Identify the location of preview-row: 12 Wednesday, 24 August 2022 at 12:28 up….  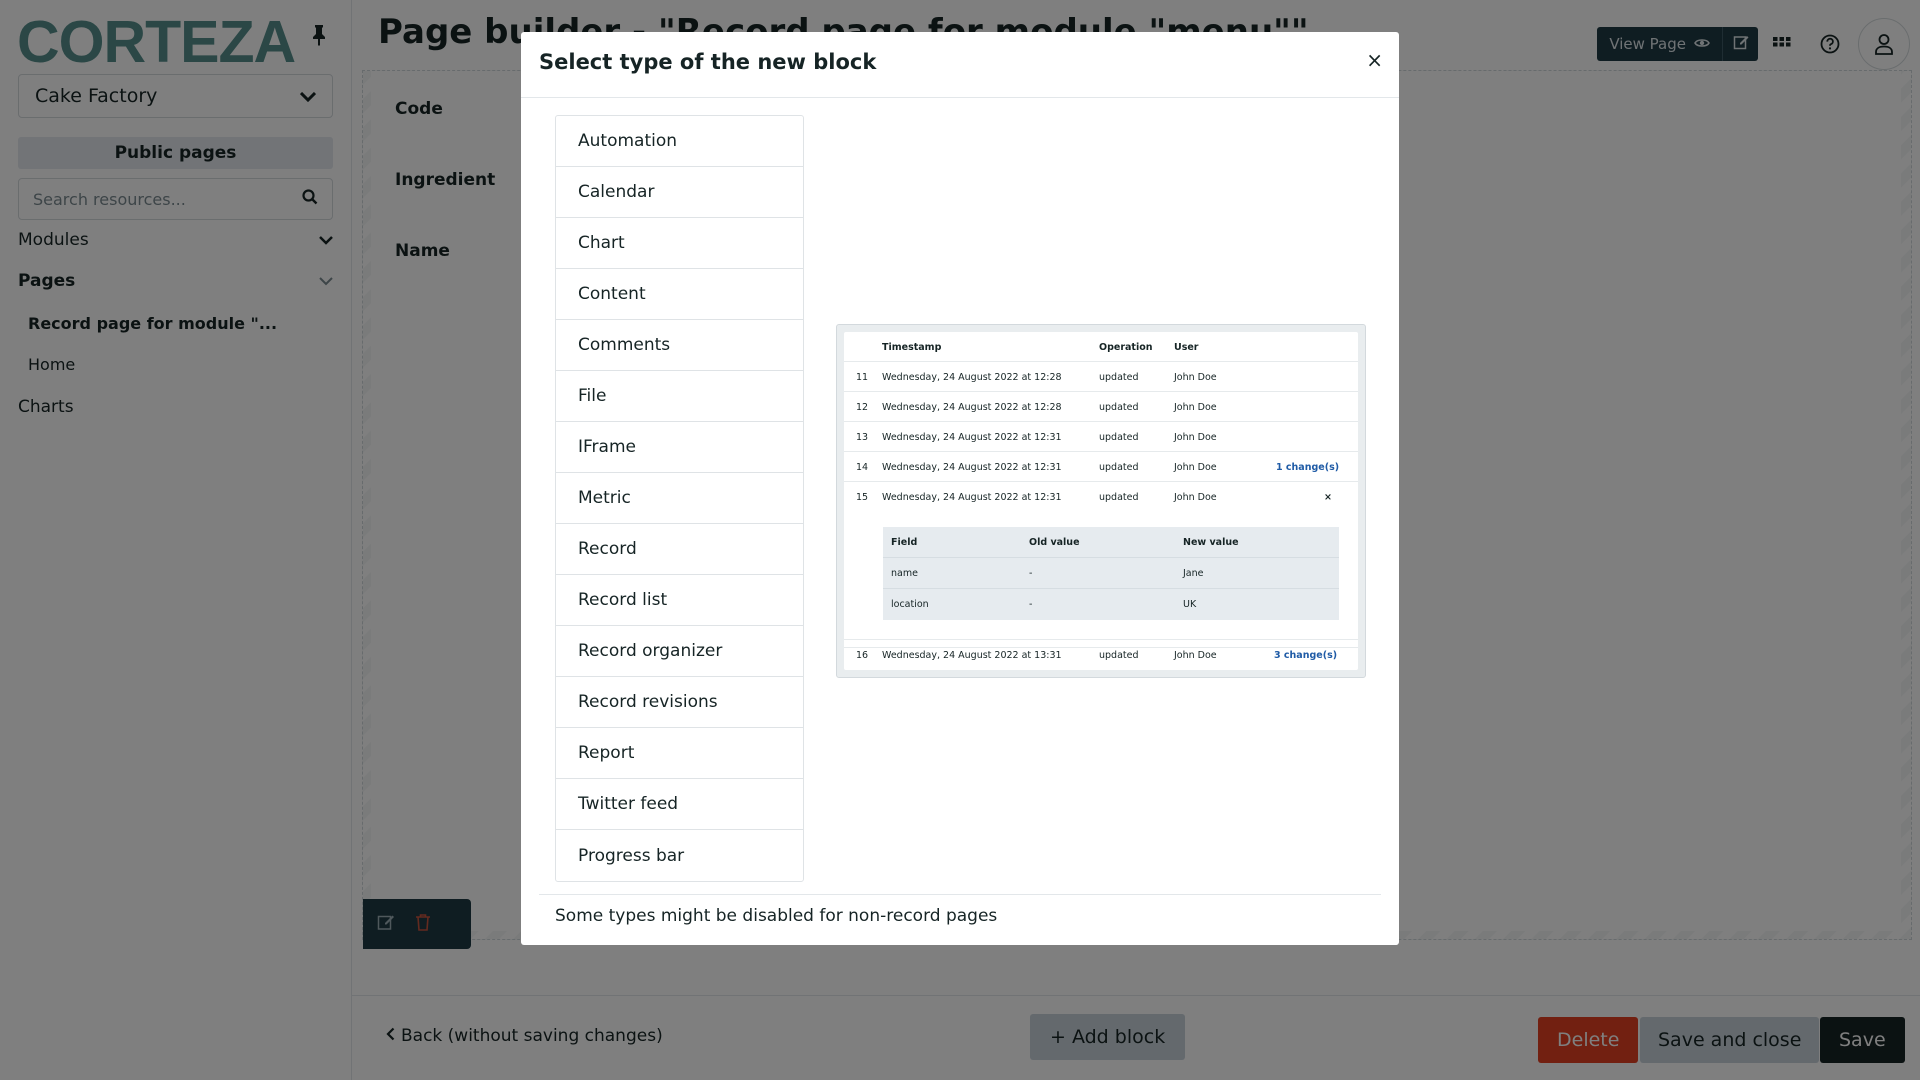
(1101, 407).